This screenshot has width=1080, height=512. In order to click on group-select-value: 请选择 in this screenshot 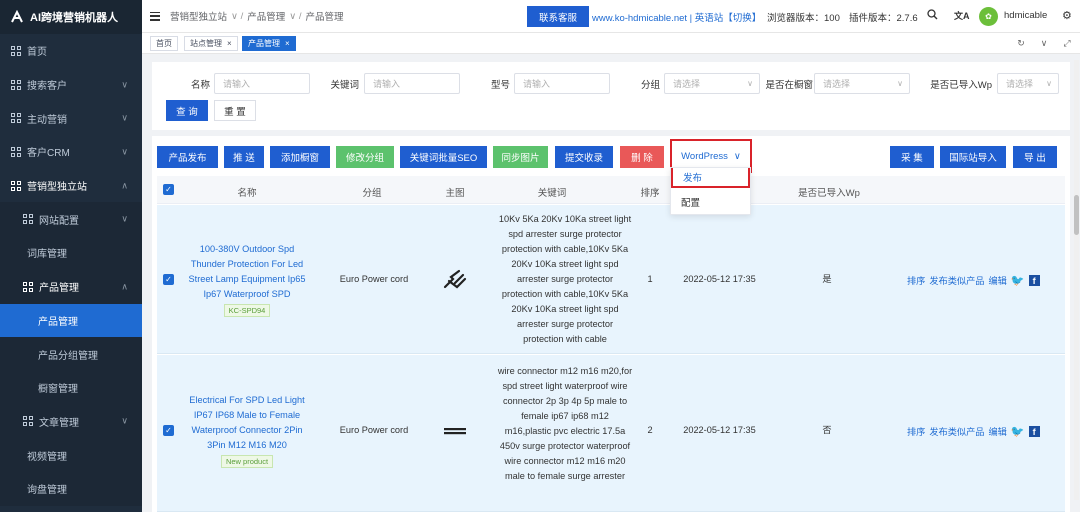, I will do `click(687, 84)`.